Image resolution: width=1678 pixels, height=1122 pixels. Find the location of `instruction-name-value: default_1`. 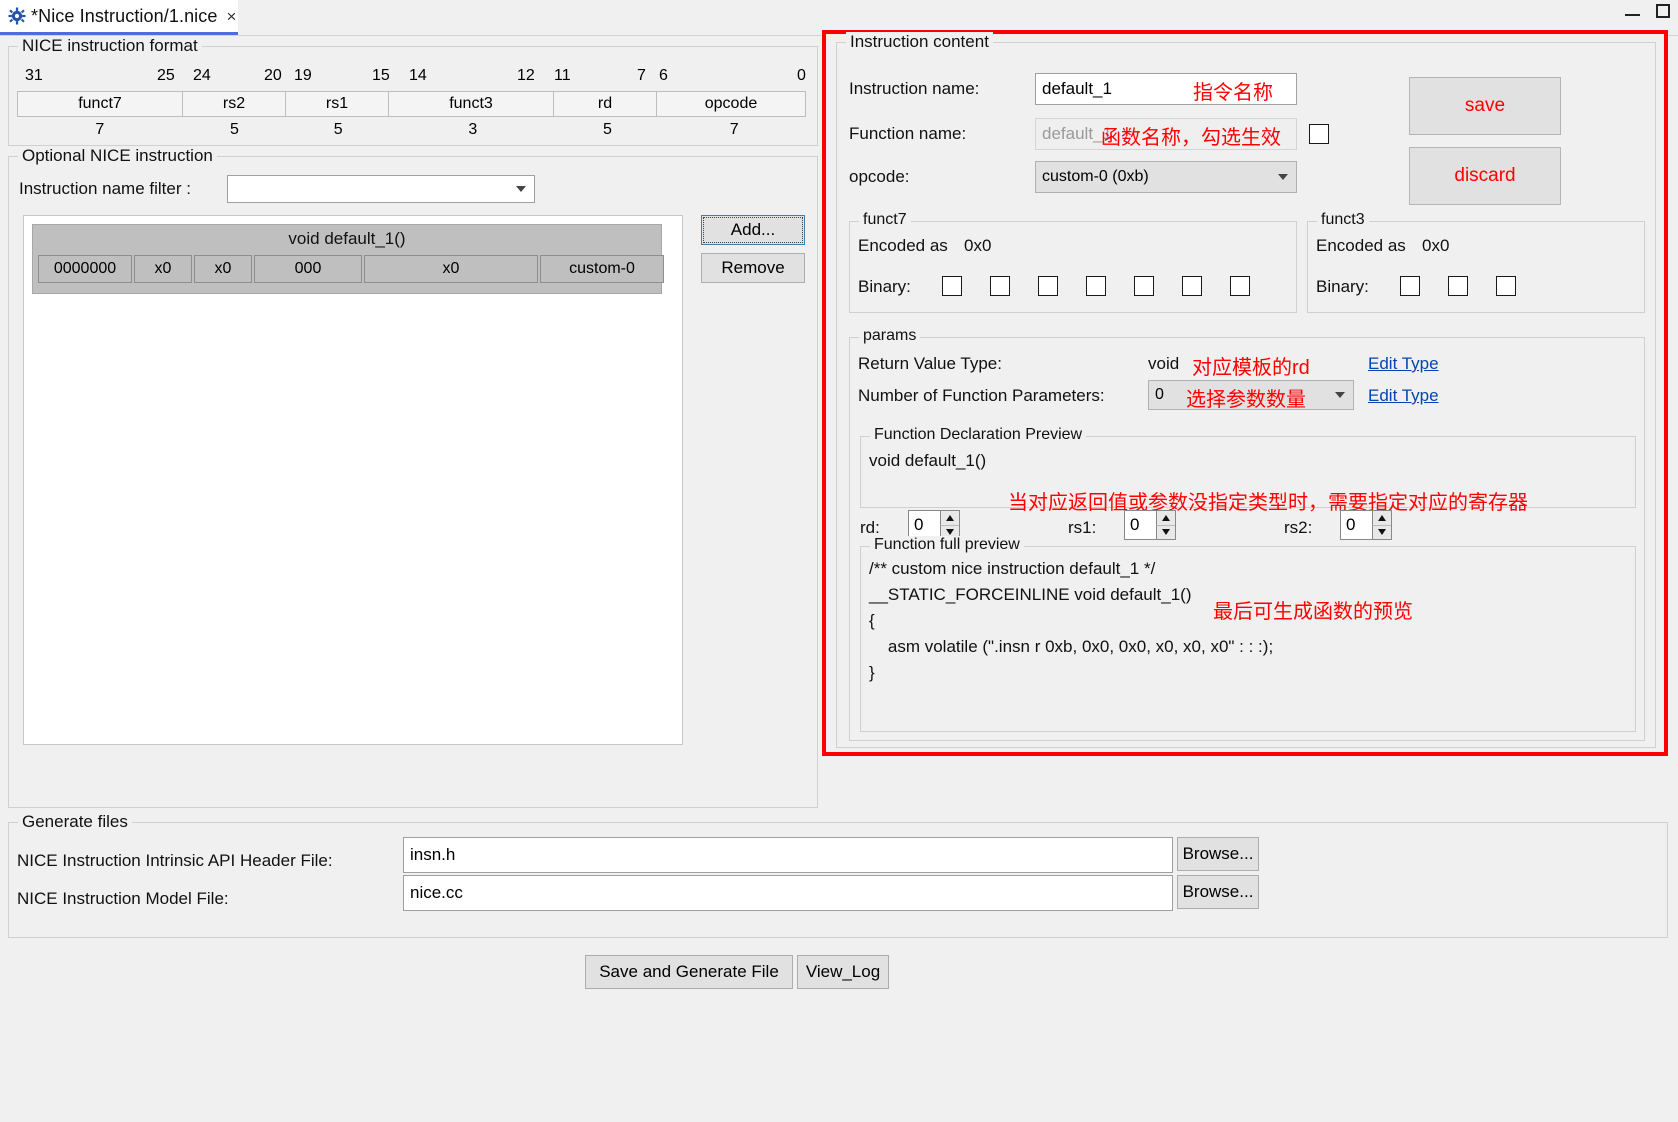

instruction-name-value: default_1 is located at coordinates (1077, 88).